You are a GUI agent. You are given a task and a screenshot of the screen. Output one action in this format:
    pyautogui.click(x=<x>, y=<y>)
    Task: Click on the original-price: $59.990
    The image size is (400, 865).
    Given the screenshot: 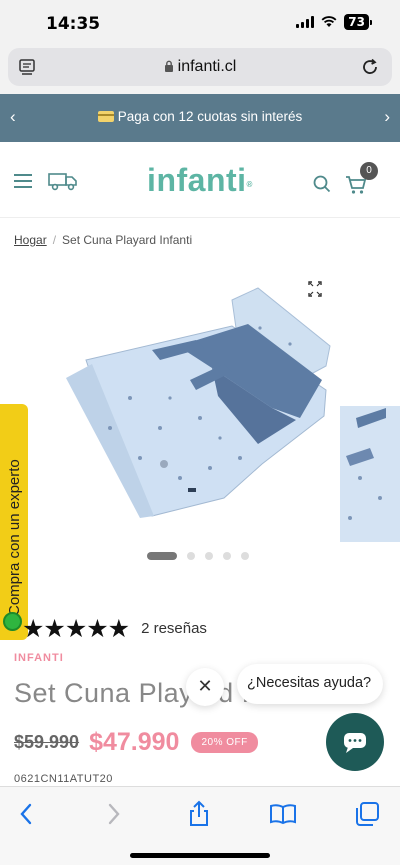 What is the action you would take?
    pyautogui.click(x=47, y=742)
    